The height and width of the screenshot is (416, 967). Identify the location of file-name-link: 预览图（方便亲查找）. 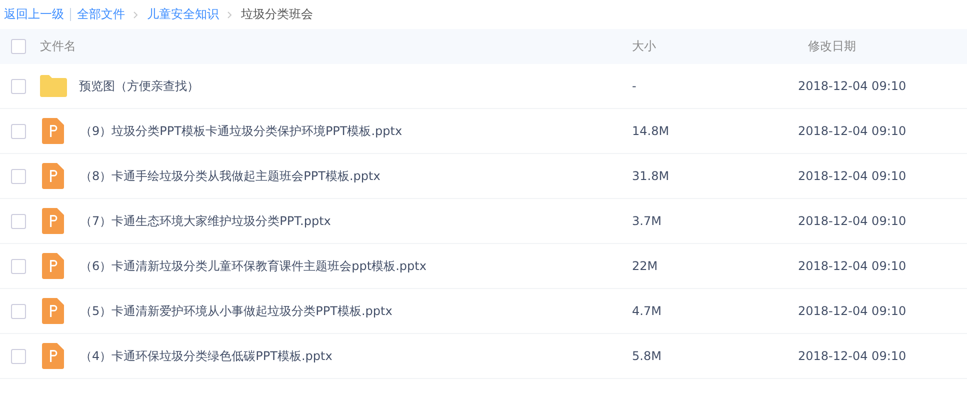
(139, 86).